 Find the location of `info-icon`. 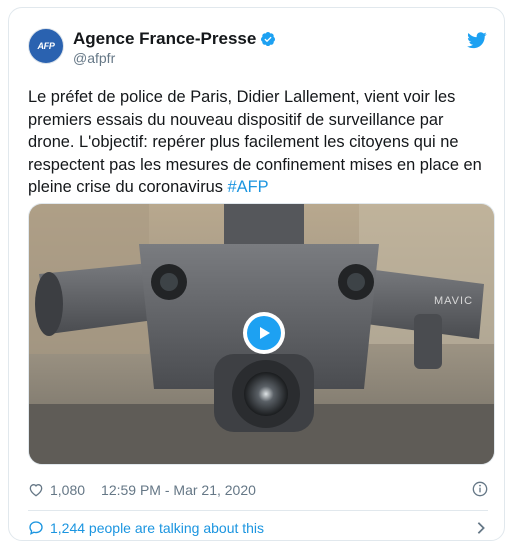

info-icon is located at coordinates (480, 489).